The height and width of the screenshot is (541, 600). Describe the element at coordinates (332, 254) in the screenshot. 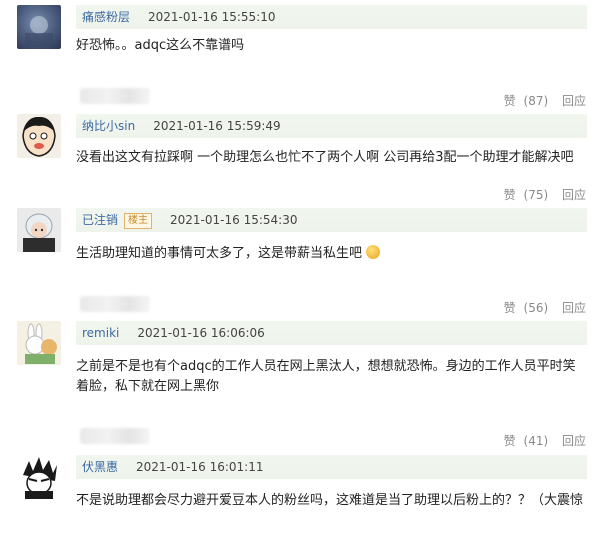

I see `comment-text: 生活助理知道的事情可太多了，这是带薪当私生吧` at that location.